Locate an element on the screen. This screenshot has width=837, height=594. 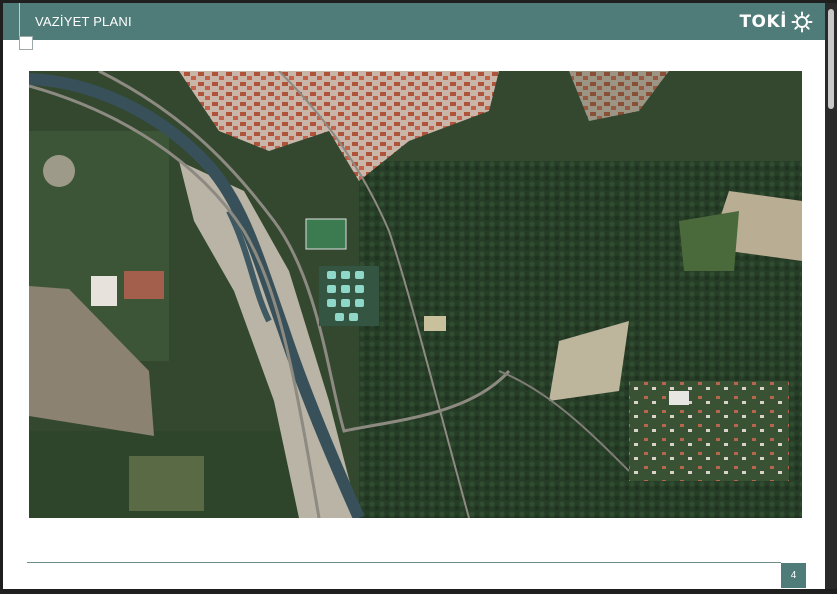
page-title: VAZİYET PLANI is located at coordinates (83, 21).